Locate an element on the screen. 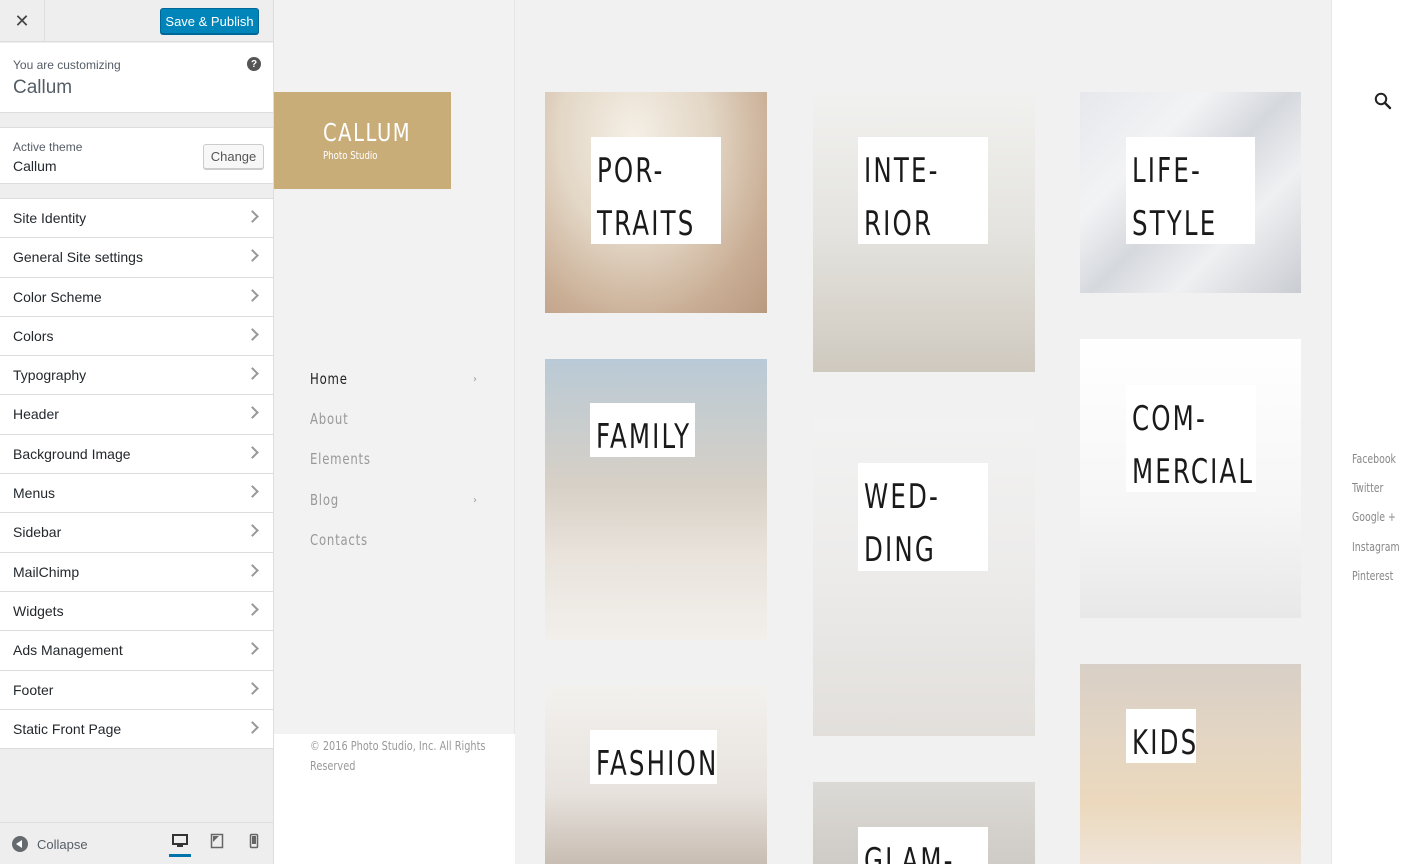 The image size is (1419, 864). change-theme-button: Change is located at coordinates (233, 156).